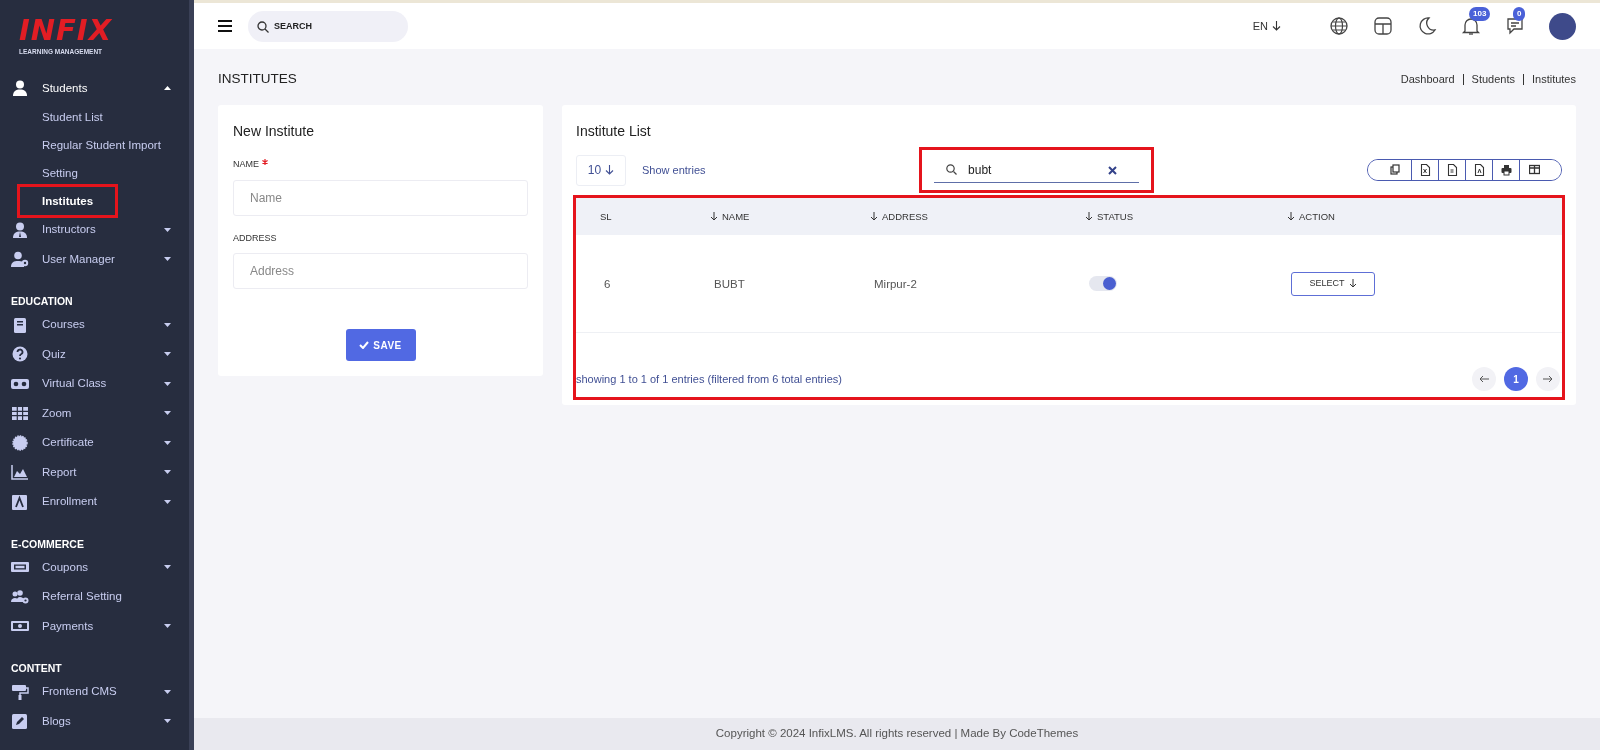 The height and width of the screenshot is (750, 1600). I want to click on column-header: ACTION, so click(1424, 216).